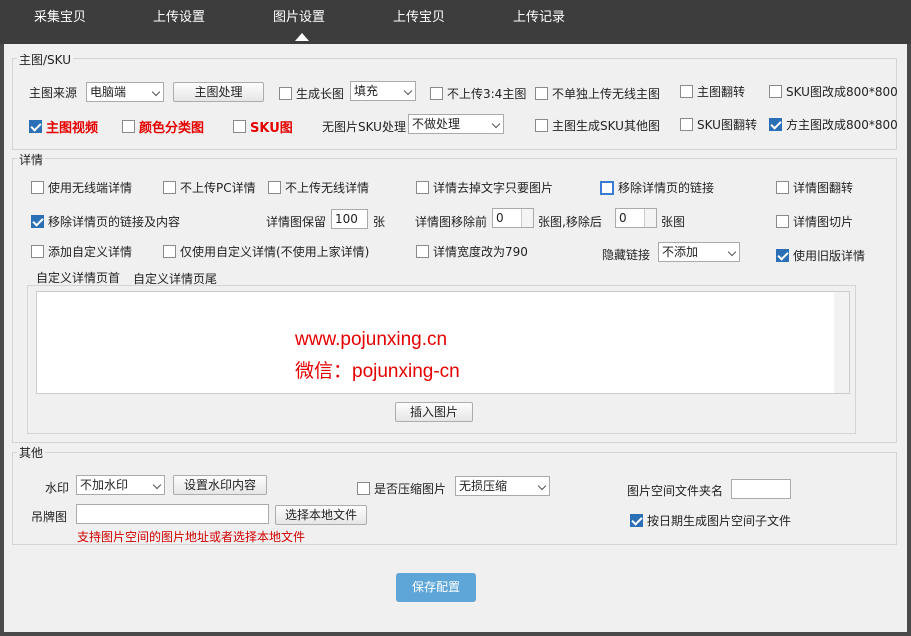  I want to click on tab-custom-header: 自定义详情页首, so click(78, 277).